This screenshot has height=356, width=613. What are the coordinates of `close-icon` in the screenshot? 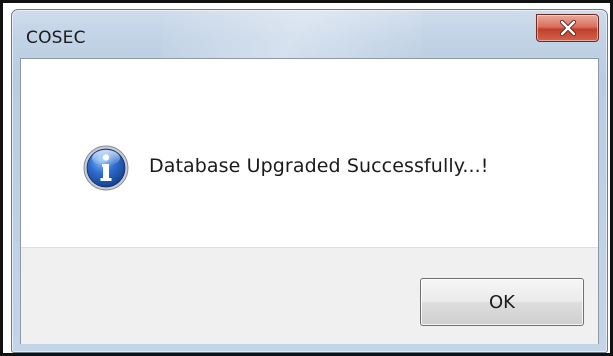 It's located at (567, 28).